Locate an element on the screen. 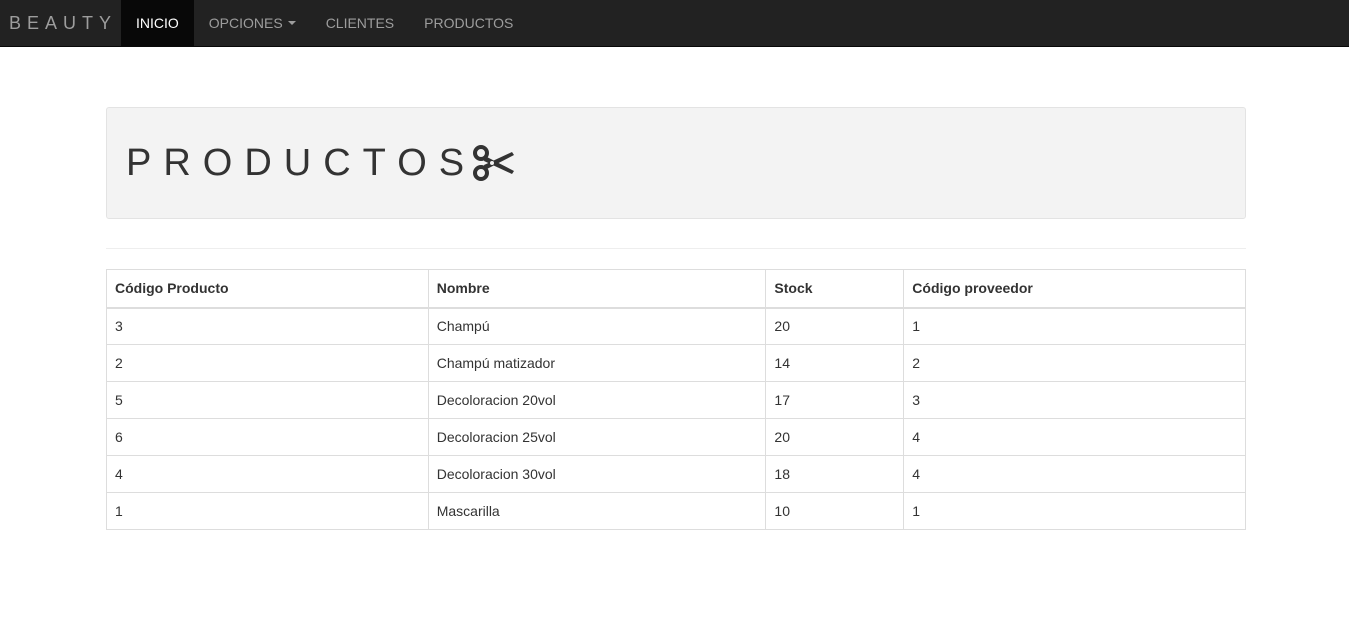  table-row: 5 Decoloracion 20vol 17 3 is located at coordinates (676, 400).